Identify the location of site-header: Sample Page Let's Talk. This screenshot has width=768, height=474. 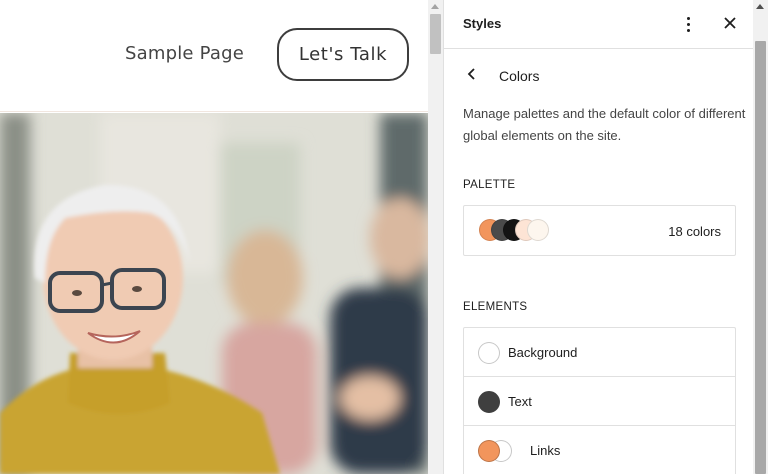
(214, 56).